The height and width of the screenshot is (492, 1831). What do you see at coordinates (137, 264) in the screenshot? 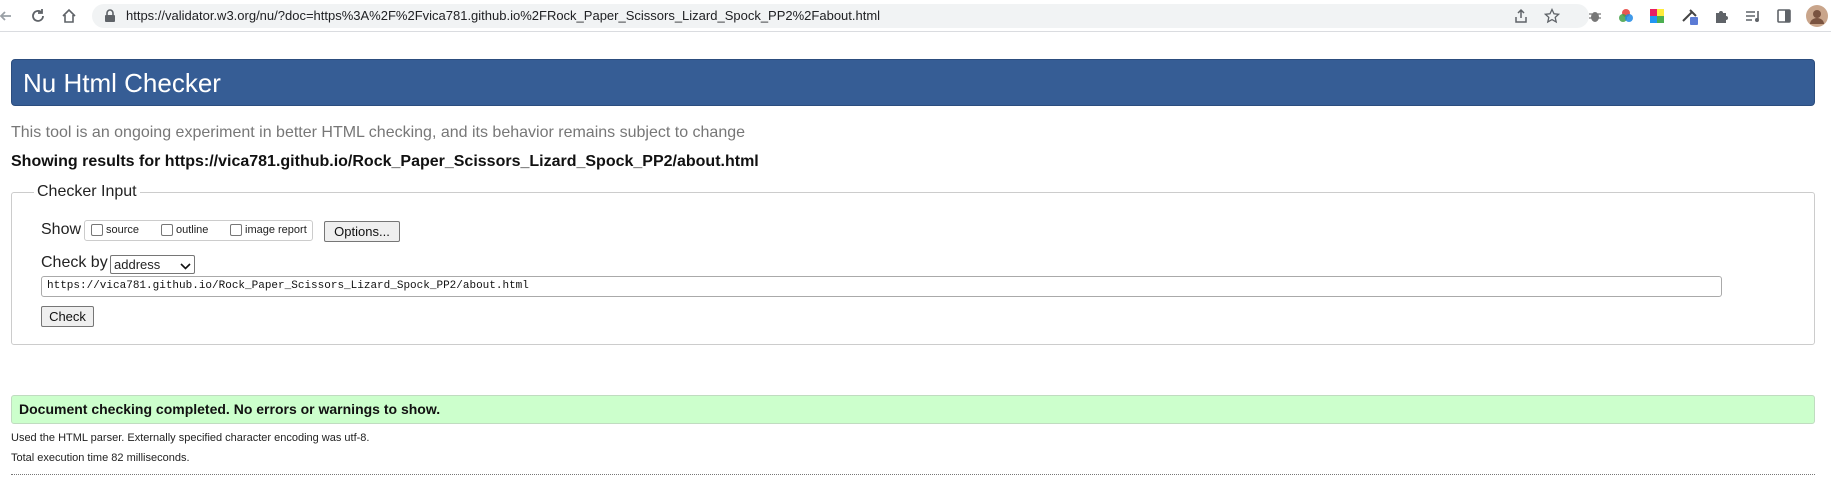
I see `check-by-value: address` at bounding box center [137, 264].